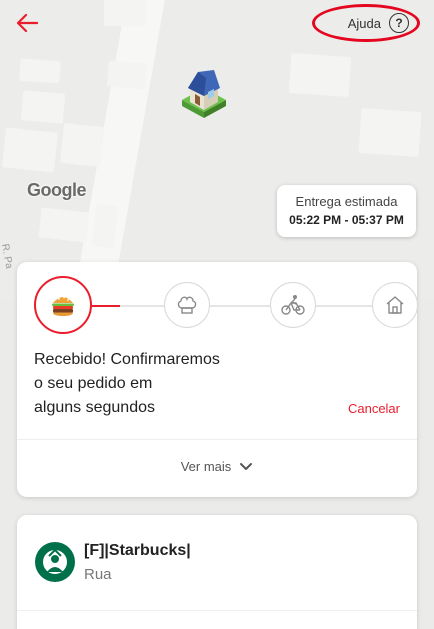 This screenshot has height=629, width=434. I want to click on arrow-left-icon, so click(27, 23).